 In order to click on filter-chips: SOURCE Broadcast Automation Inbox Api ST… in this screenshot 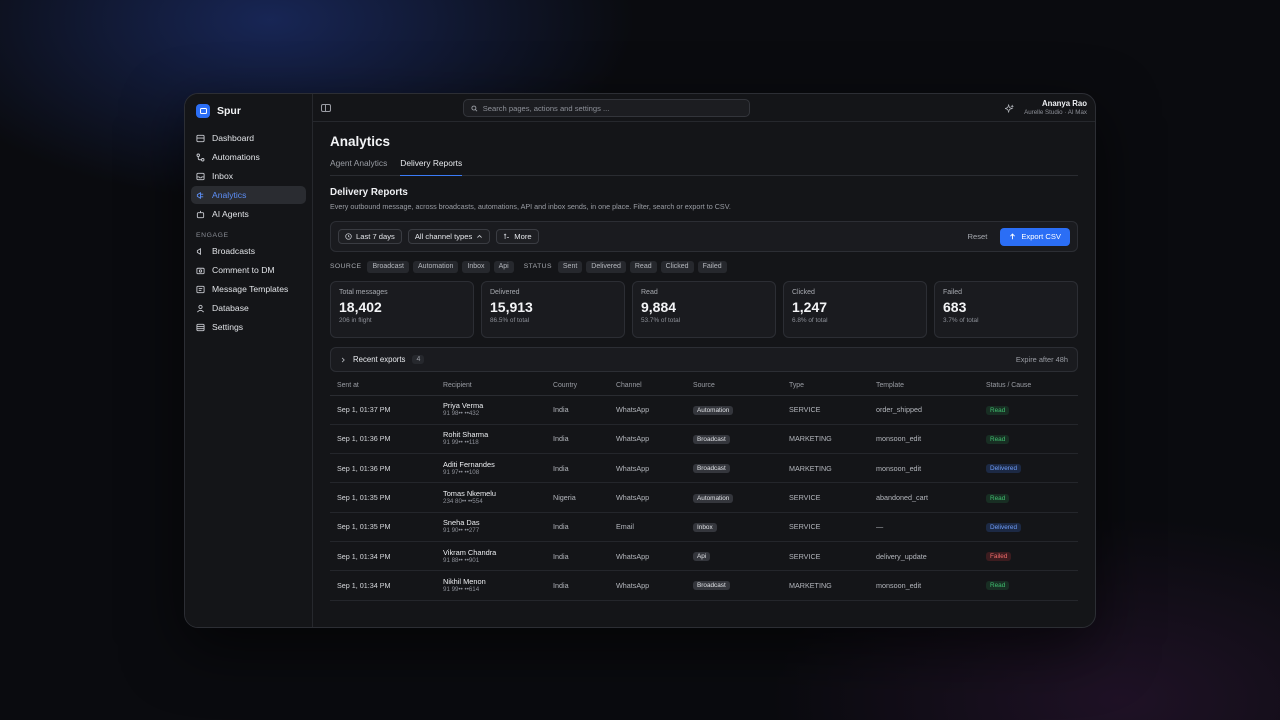, I will do `click(704, 266)`.